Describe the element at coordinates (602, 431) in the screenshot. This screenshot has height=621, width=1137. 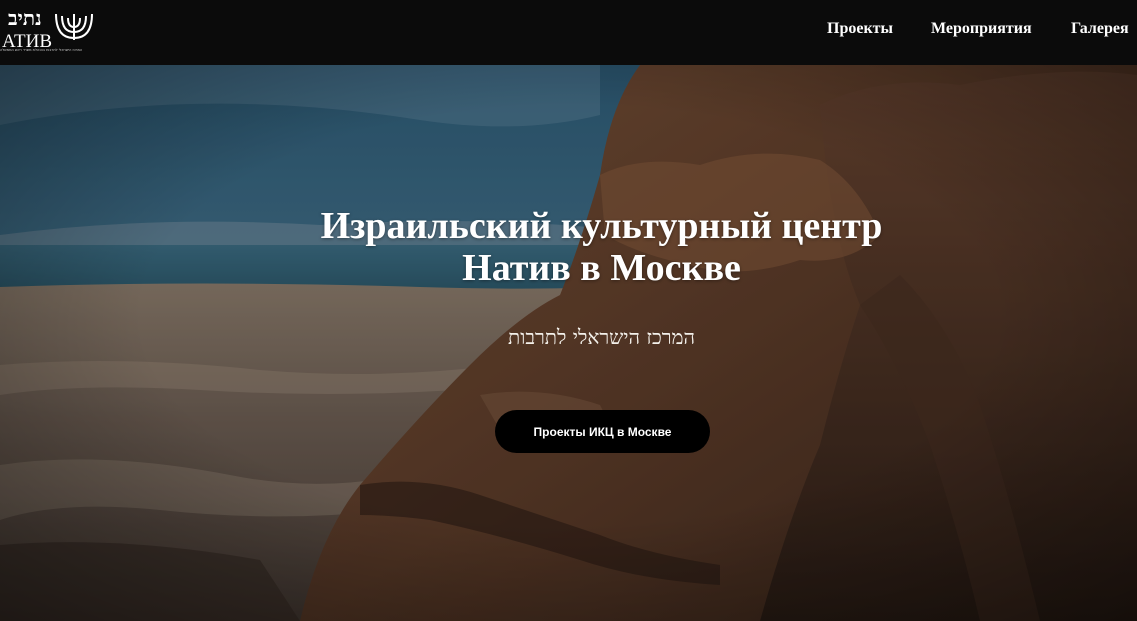
I see `projects-button: Проекты ИКЦ в Москве` at that location.